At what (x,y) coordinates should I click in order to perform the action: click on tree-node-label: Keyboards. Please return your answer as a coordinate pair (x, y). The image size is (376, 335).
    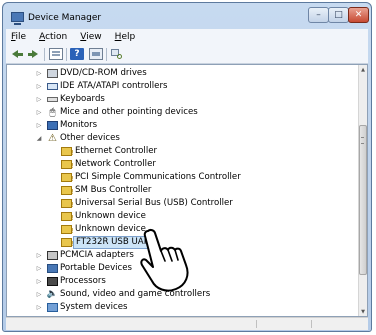
    Looking at the image, I should click on (82, 99).